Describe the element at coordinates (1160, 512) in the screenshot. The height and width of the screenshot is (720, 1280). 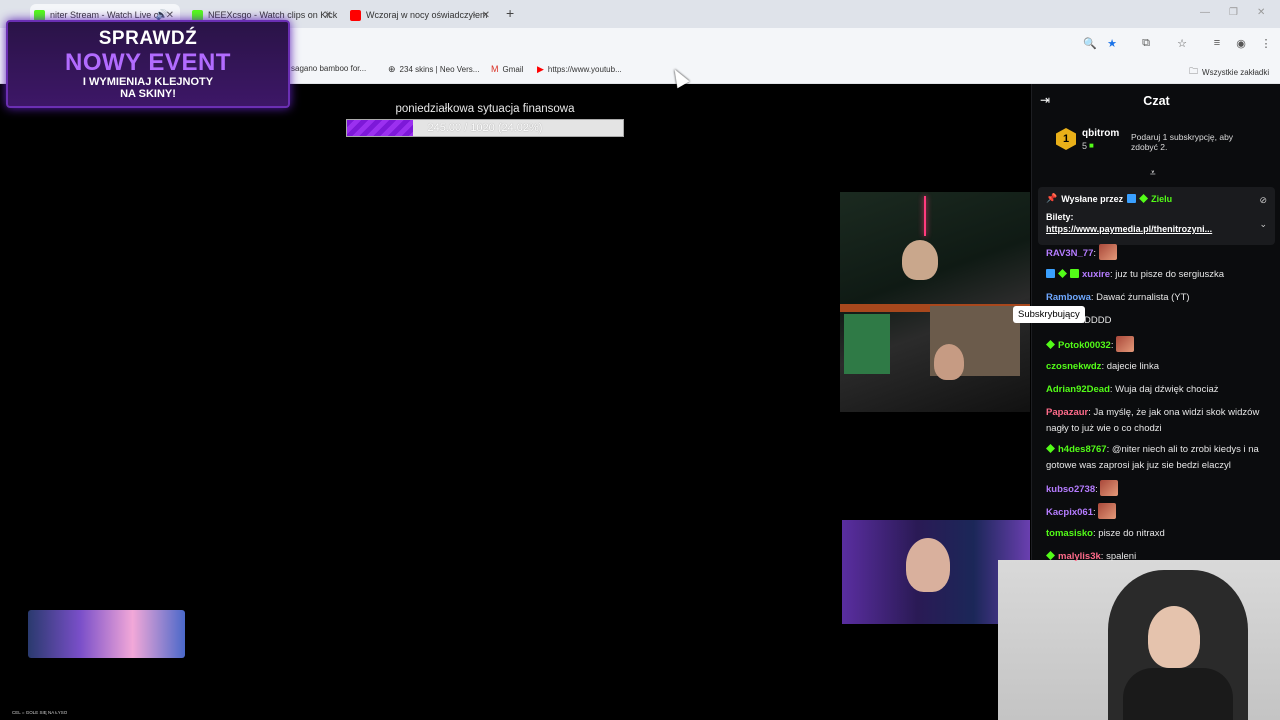
I see `chat-message: Kacpix061:` at that location.